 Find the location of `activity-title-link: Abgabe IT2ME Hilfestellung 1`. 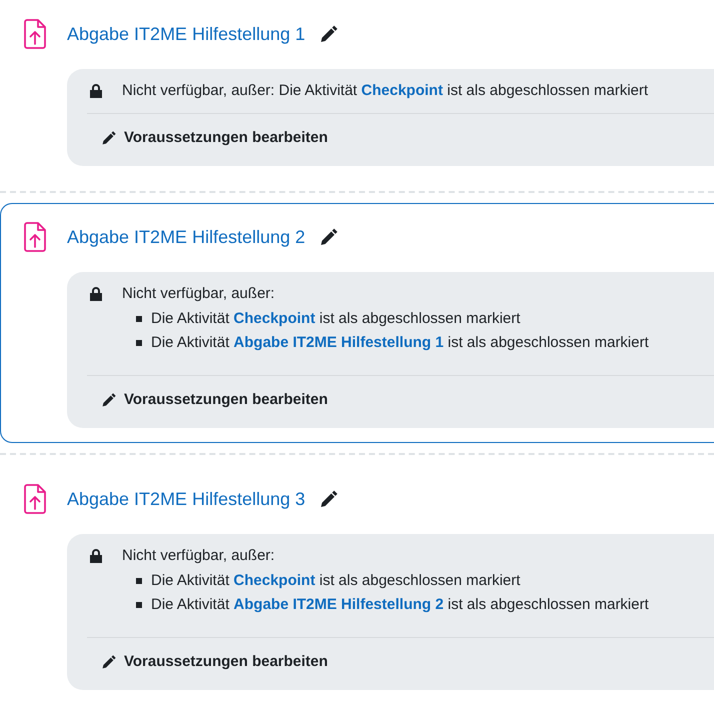

activity-title-link: Abgabe IT2ME Hilfestellung 1 is located at coordinates (186, 34).